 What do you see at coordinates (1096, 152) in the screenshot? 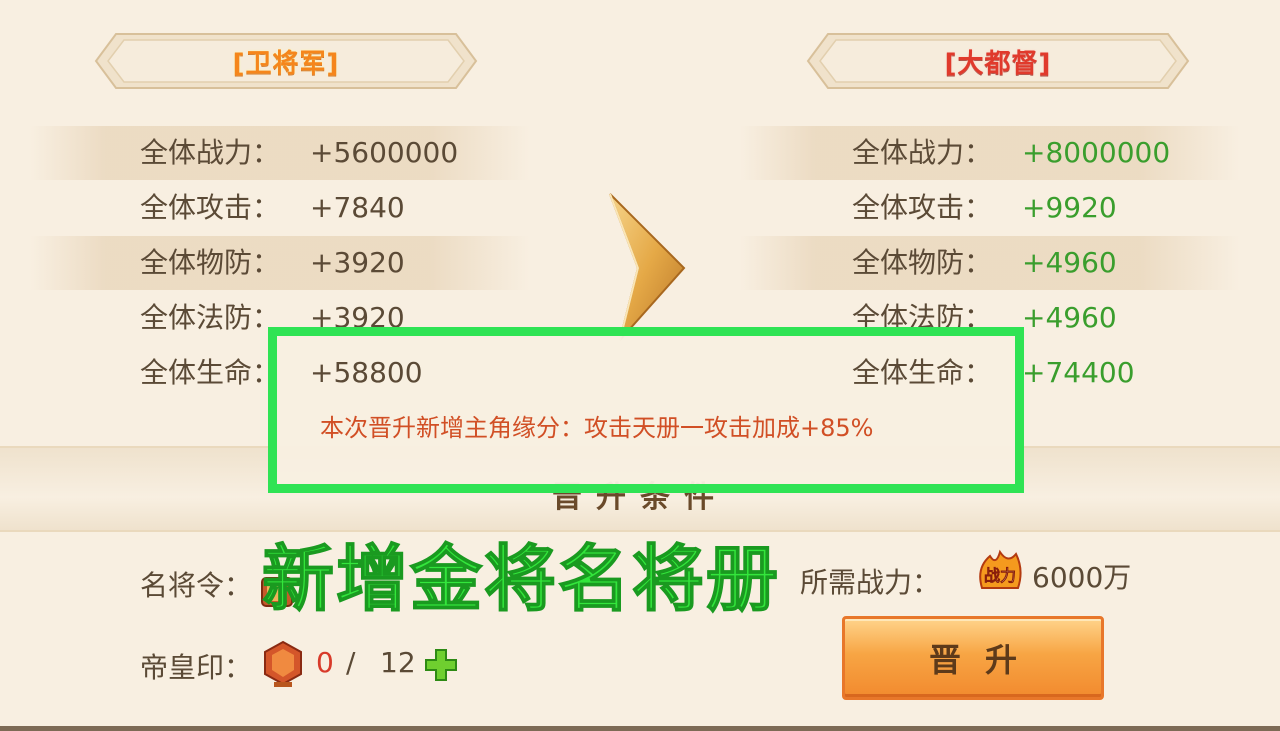
I see `next-power-value: +8000000` at bounding box center [1096, 152].